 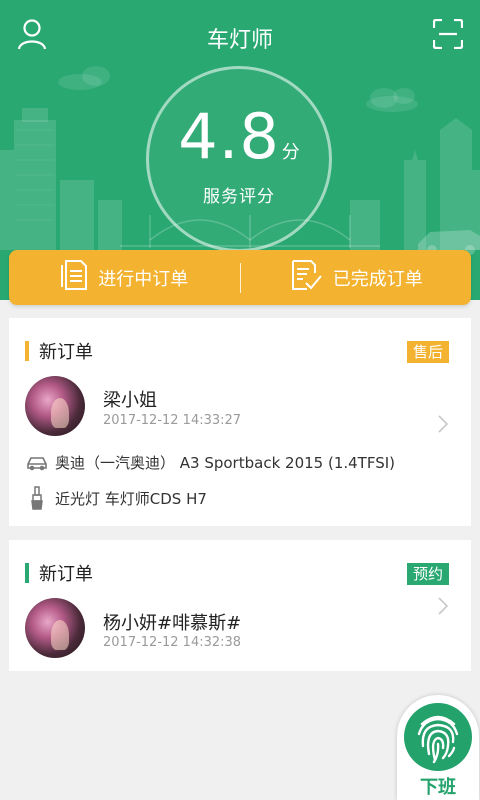 What do you see at coordinates (438, 787) in the screenshot?
I see `clock-out-label: 下班` at bounding box center [438, 787].